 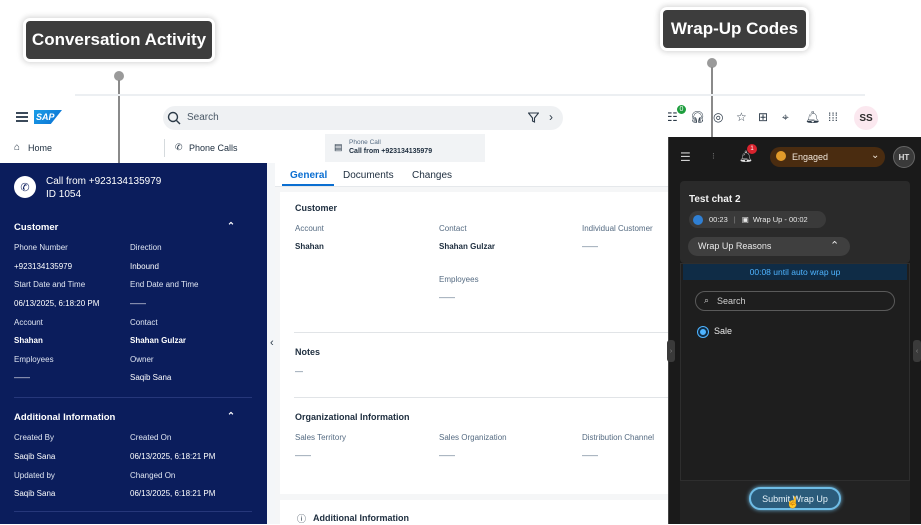 What do you see at coordinates (590, 455) in the screenshot?
I see `distribution-channel-value: ——` at bounding box center [590, 455].